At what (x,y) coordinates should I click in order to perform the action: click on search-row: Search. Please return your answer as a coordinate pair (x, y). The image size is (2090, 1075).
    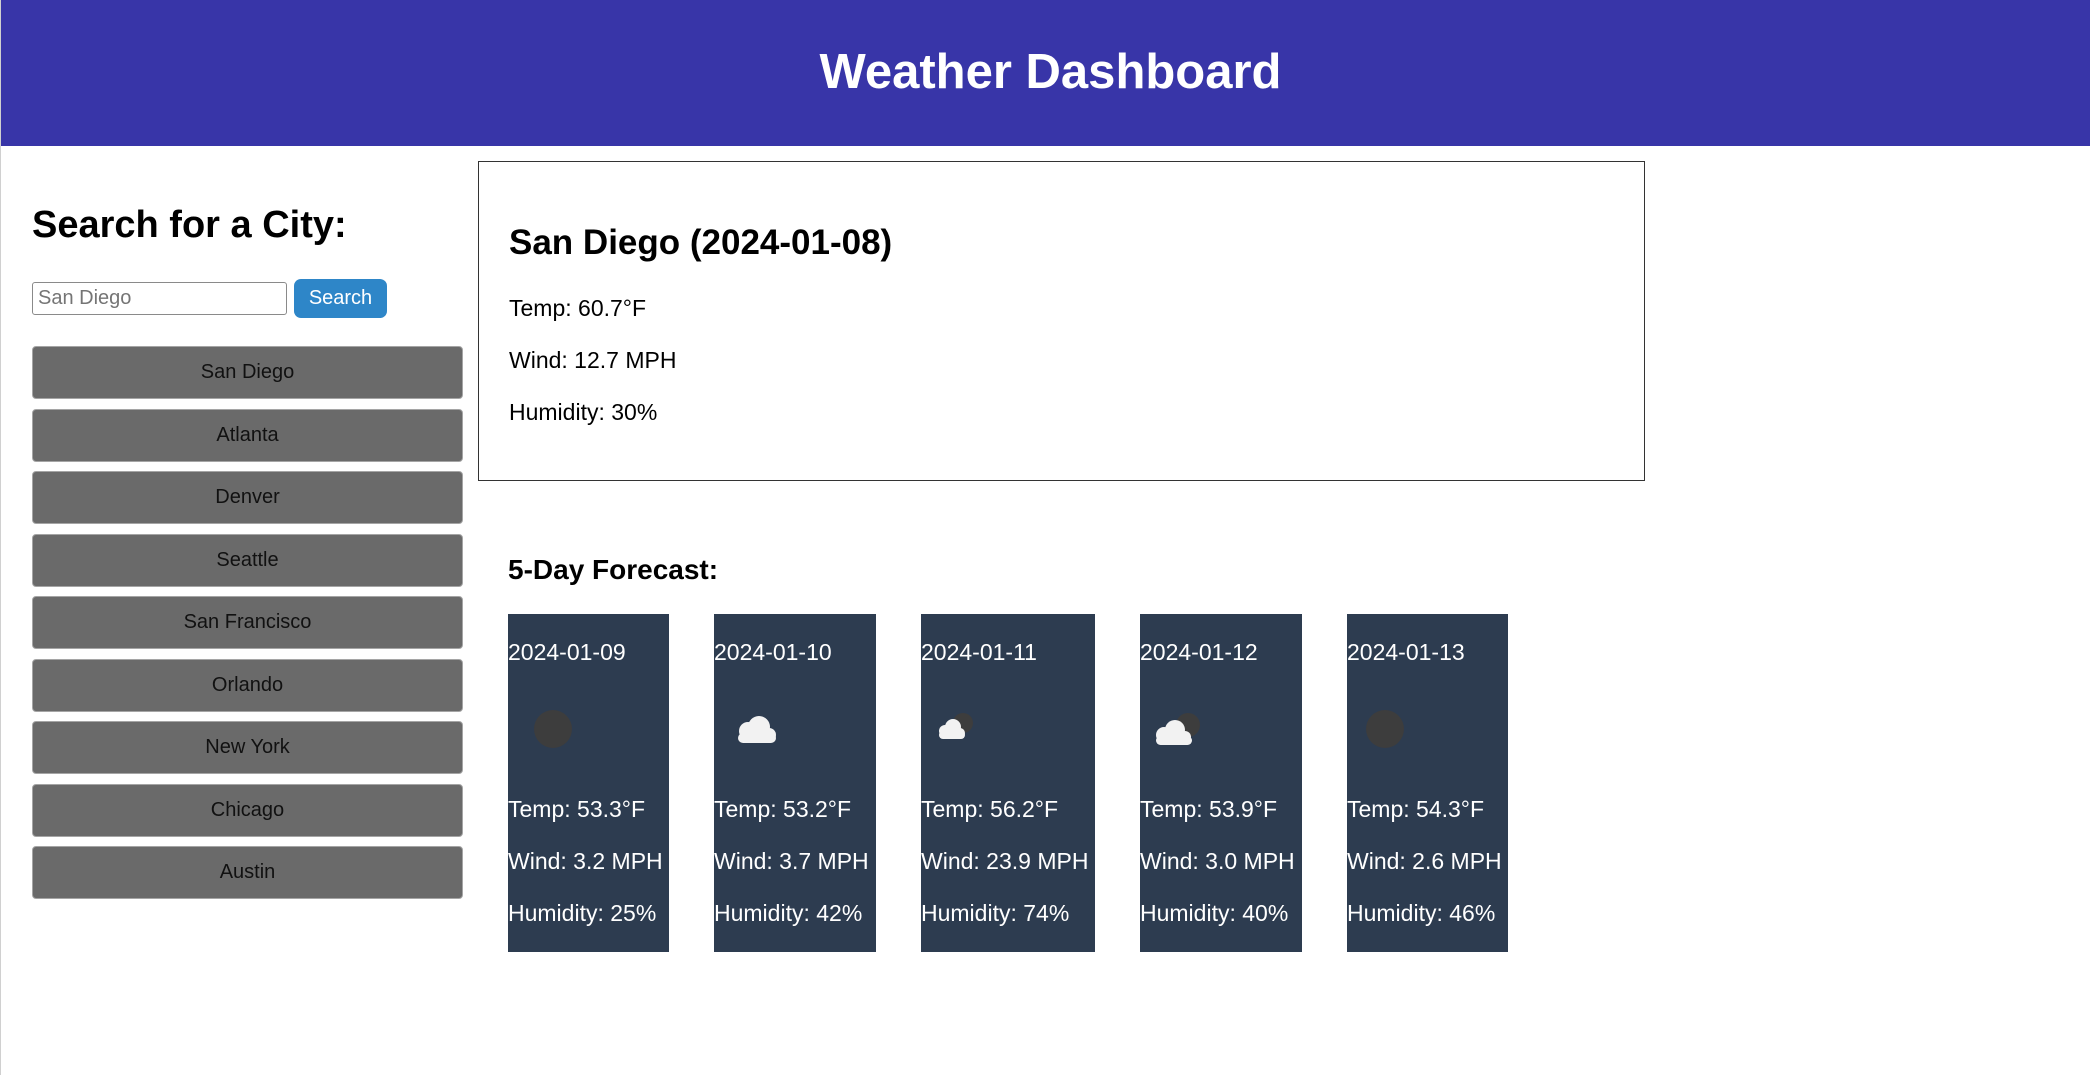
    Looking at the image, I should click on (209, 298).